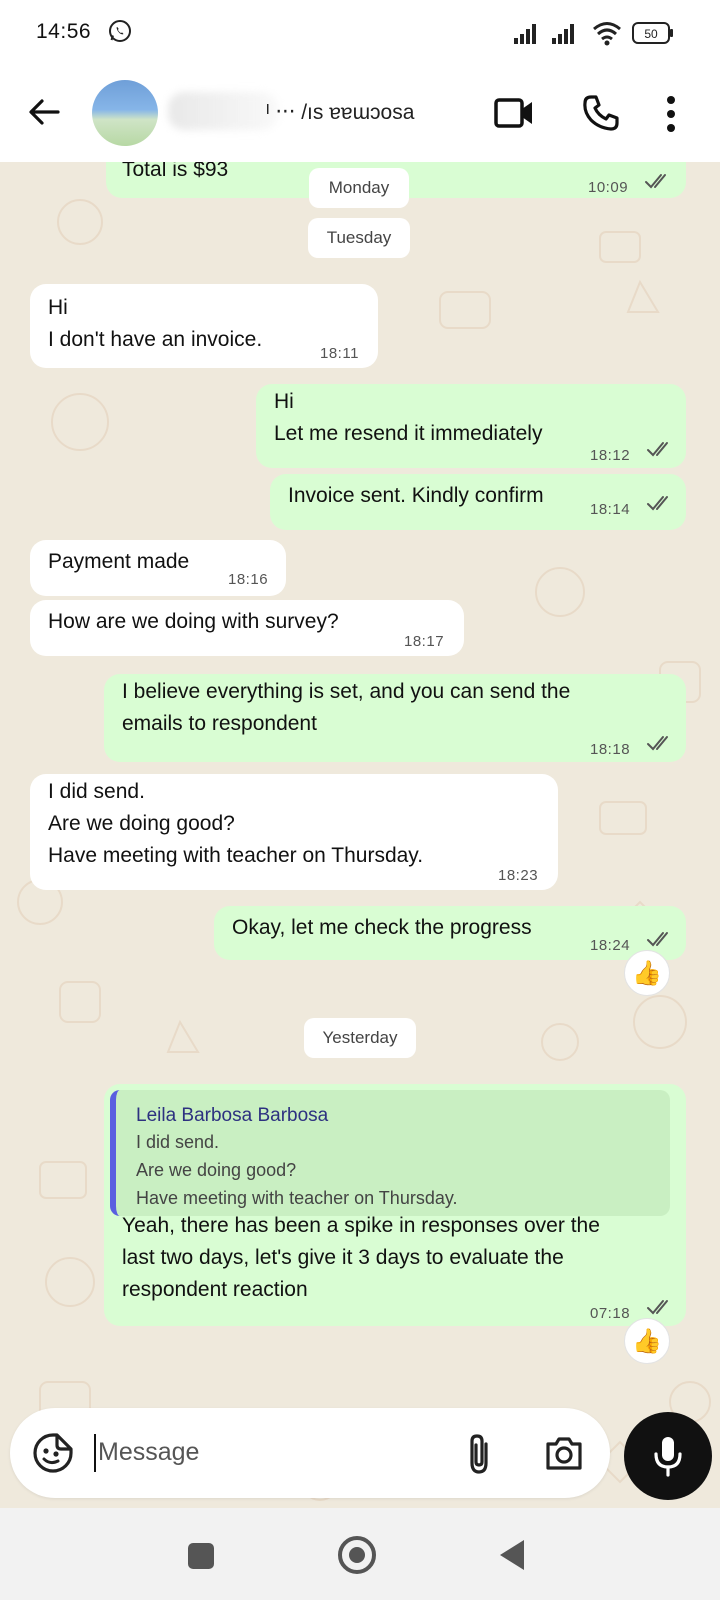 The image size is (720, 1600). Describe the element at coordinates (248, 579) in the screenshot. I see `message-time: 18:16` at that location.